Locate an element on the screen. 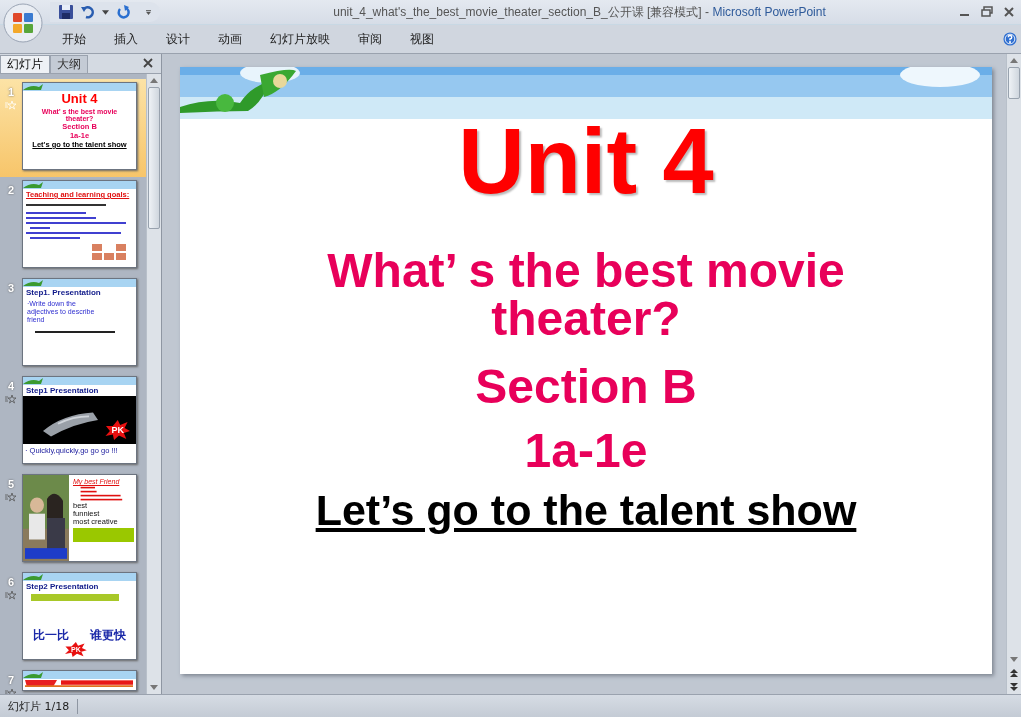  lesson-parts: 1a-1e is located at coordinates (586, 451).